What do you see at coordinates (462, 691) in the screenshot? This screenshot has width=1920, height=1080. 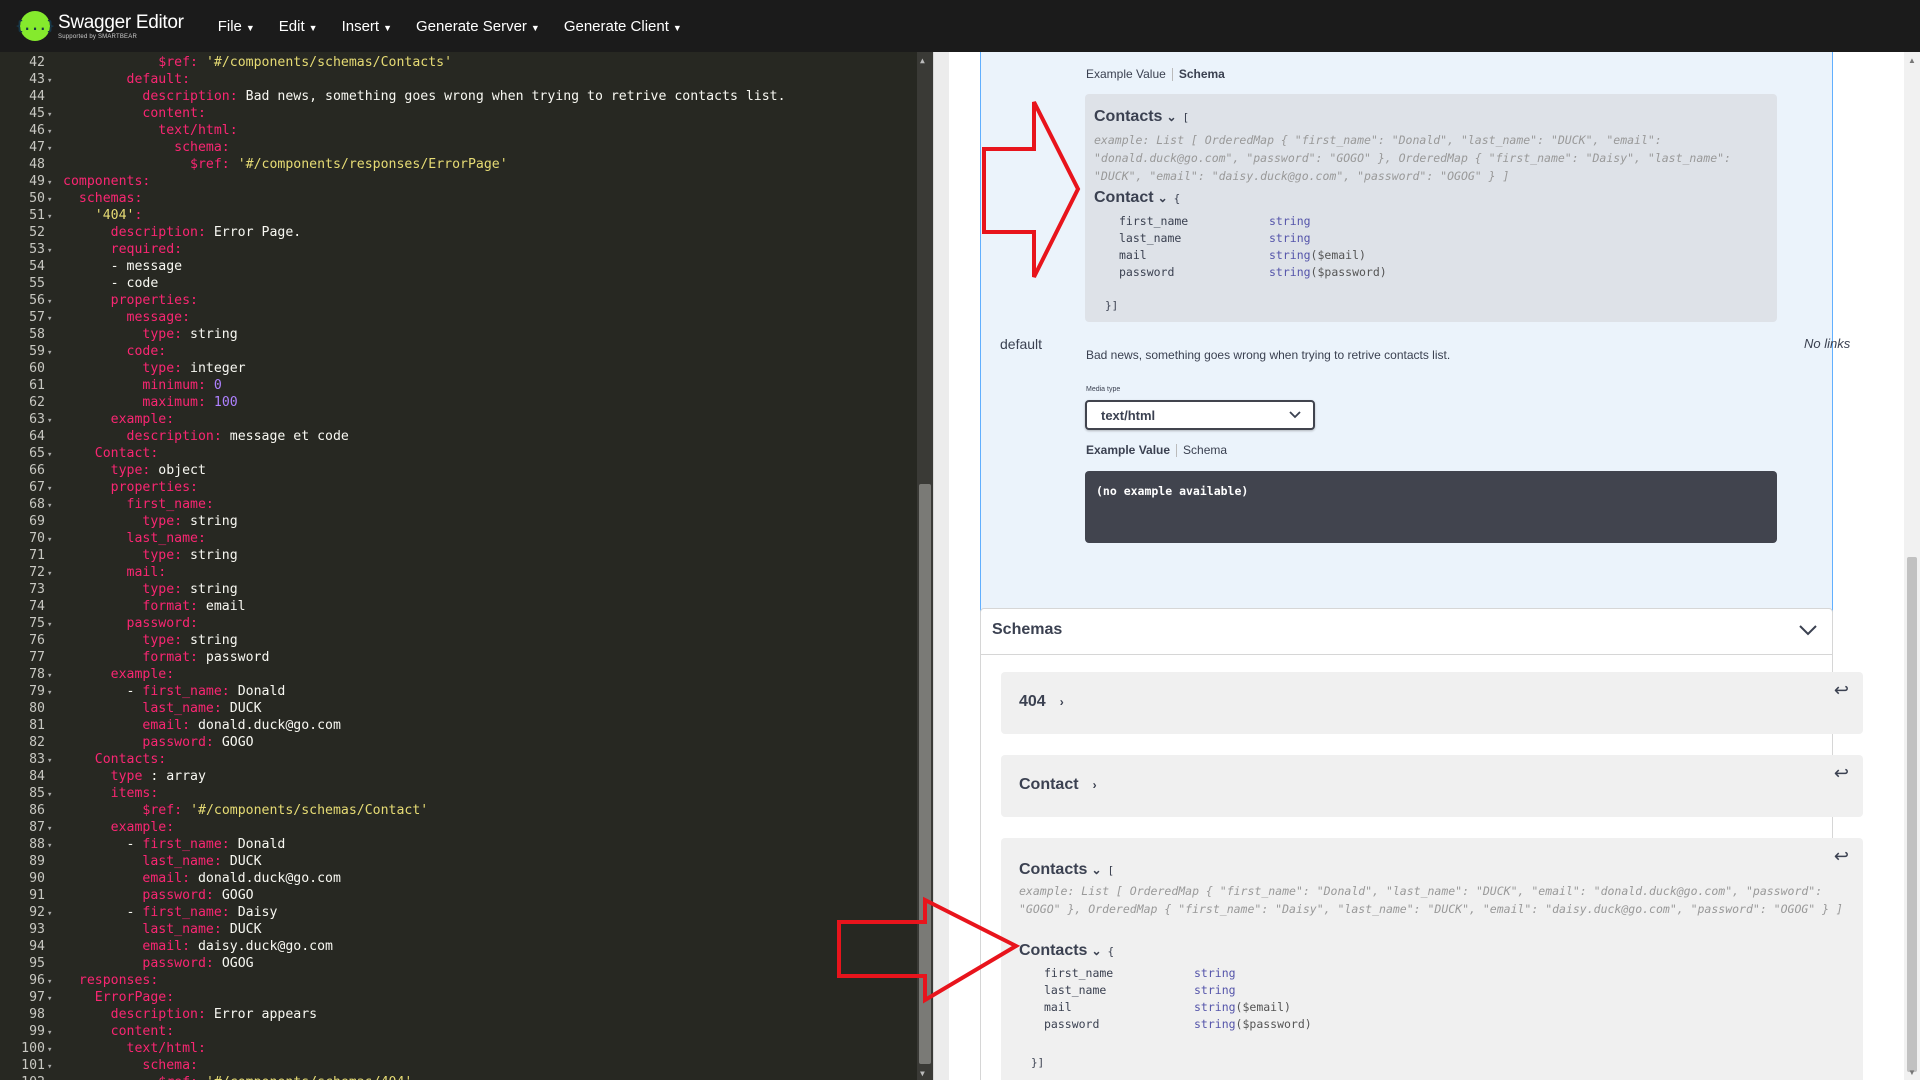 I see `code-line: 79 ▾ - first_name: Donald` at bounding box center [462, 691].